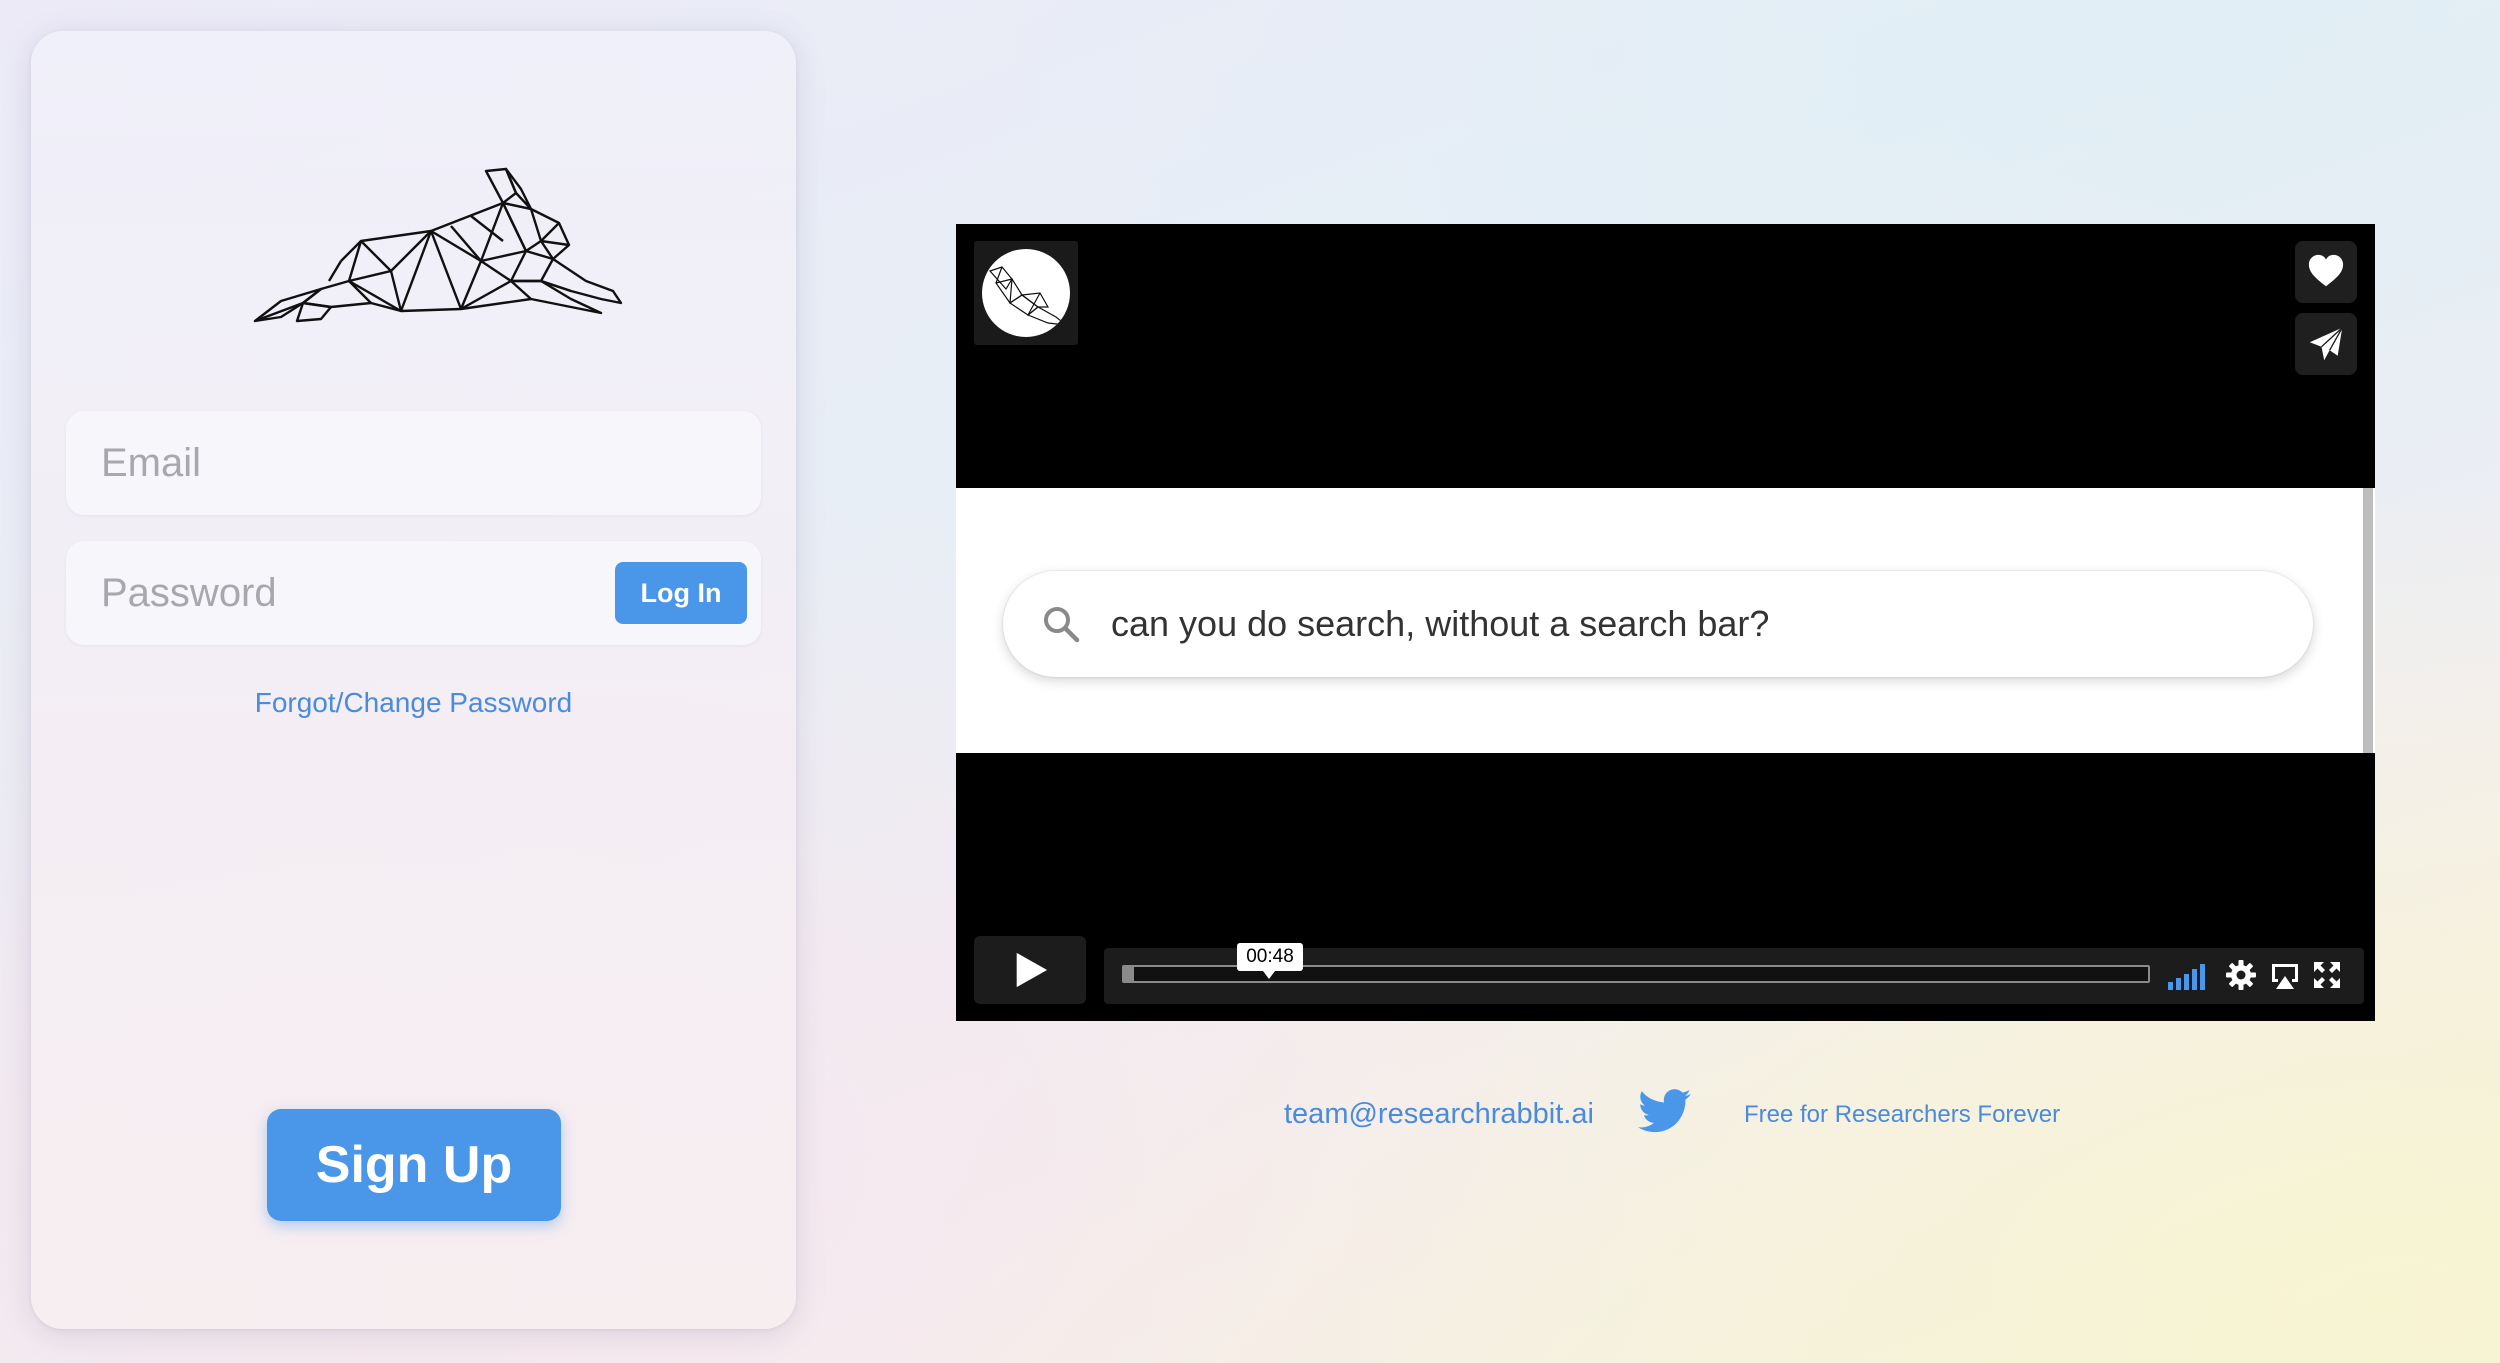 Image resolution: width=2500 pixels, height=1363 pixels. I want to click on avatar, so click(1026, 293).